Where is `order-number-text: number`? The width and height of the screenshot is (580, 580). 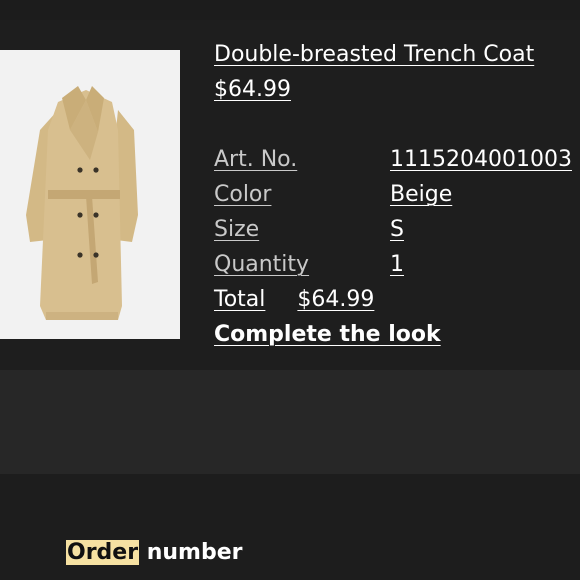 order-number-text: number is located at coordinates (191, 552).